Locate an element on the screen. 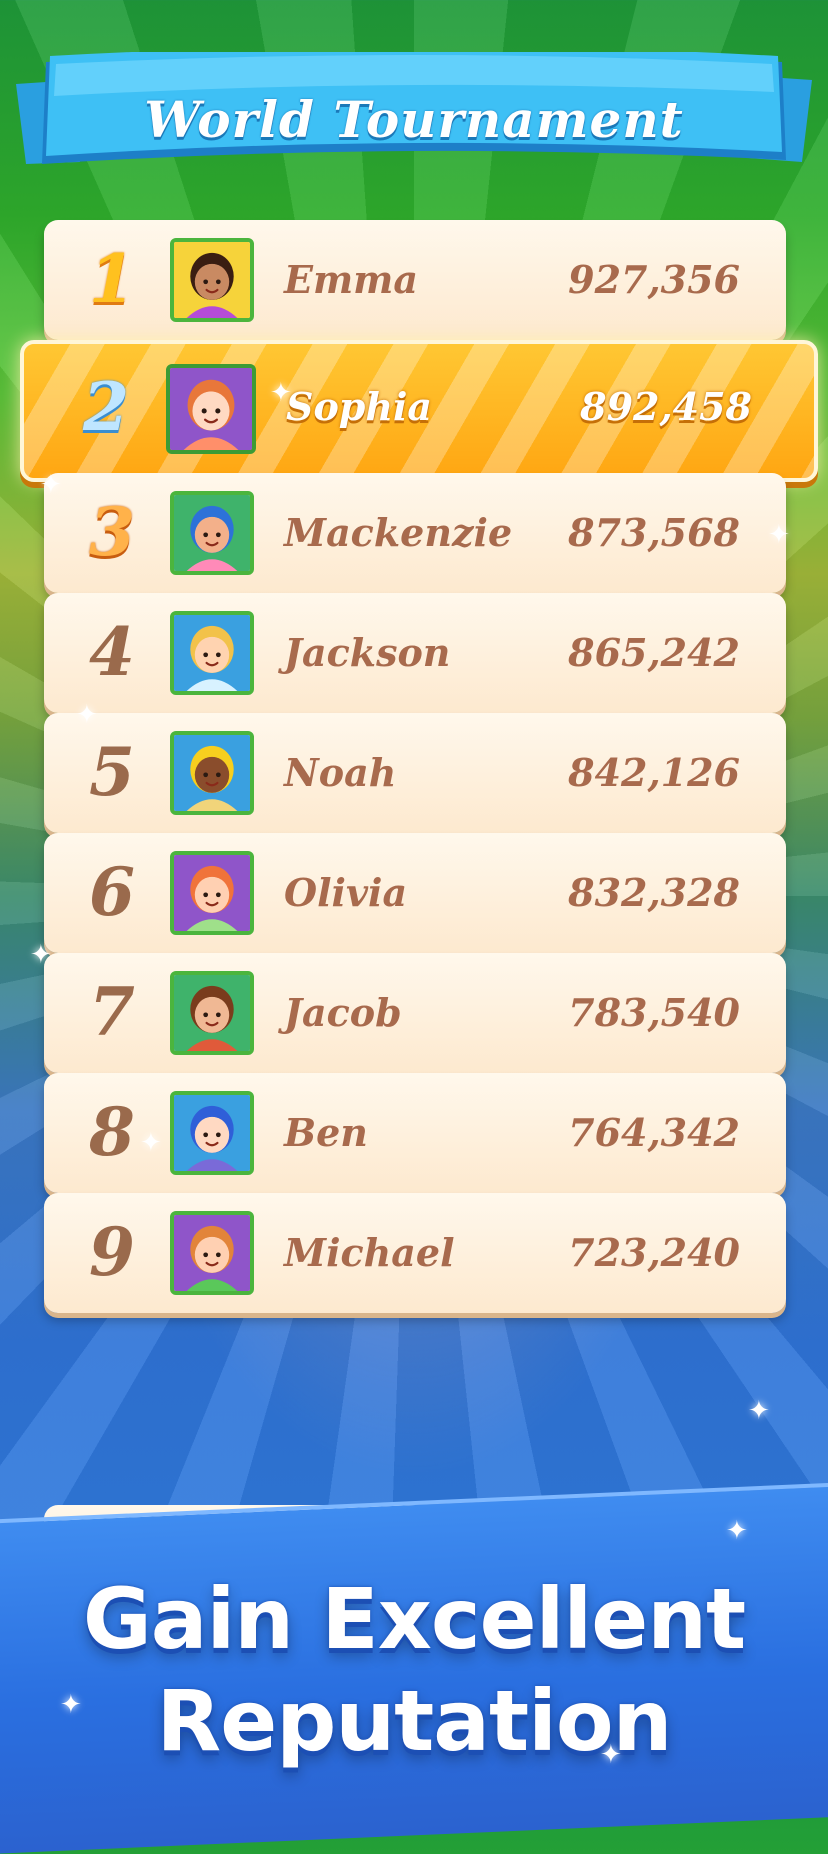  leaderboard-row-4: 4 Jackson 865,242 is located at coordinates (415, 653).